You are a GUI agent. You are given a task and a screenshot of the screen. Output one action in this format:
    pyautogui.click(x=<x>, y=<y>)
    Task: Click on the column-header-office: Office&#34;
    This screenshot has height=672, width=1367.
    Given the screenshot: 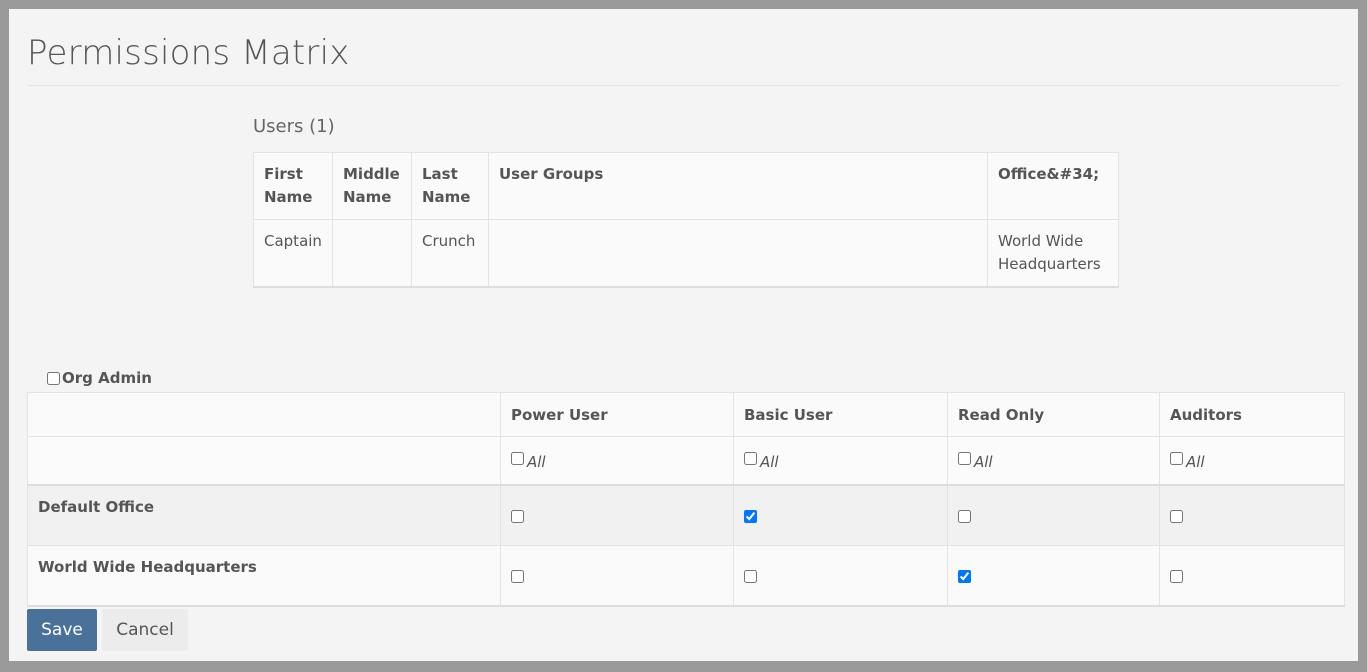 What is the action you would take?
    pyautogui.click(x=1053, y=186)
    